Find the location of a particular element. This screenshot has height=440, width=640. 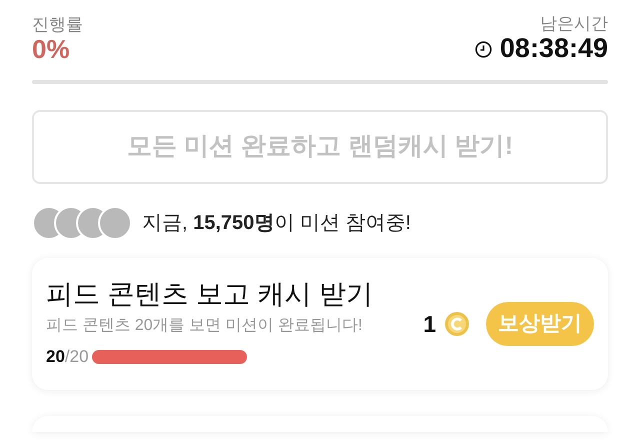

timer-label: 남은시간 is located at coordinates (574, 24).